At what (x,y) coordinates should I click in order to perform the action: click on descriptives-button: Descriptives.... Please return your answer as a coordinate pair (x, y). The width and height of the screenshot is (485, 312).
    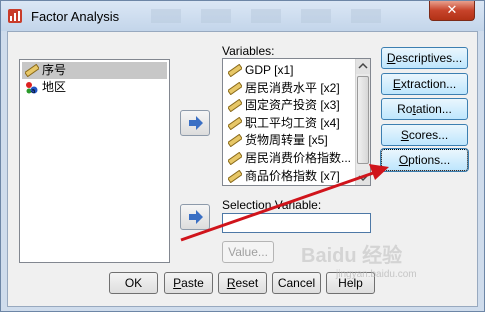
    Looking at the image, I should click on (424, 58).